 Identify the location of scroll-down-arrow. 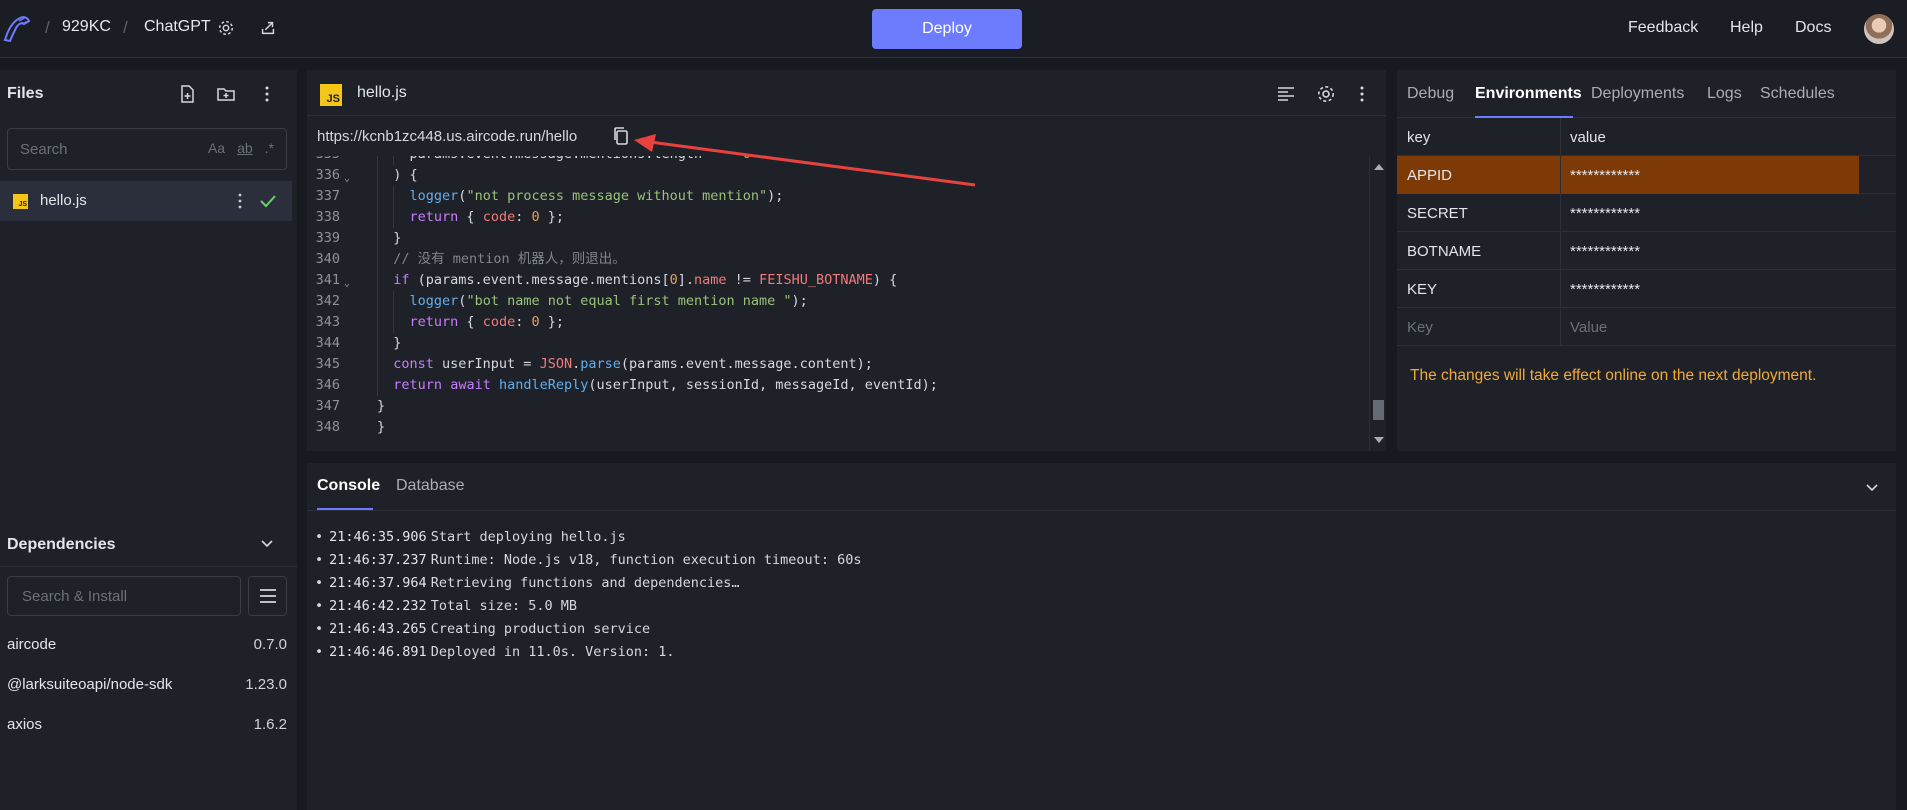
(1379, 440).